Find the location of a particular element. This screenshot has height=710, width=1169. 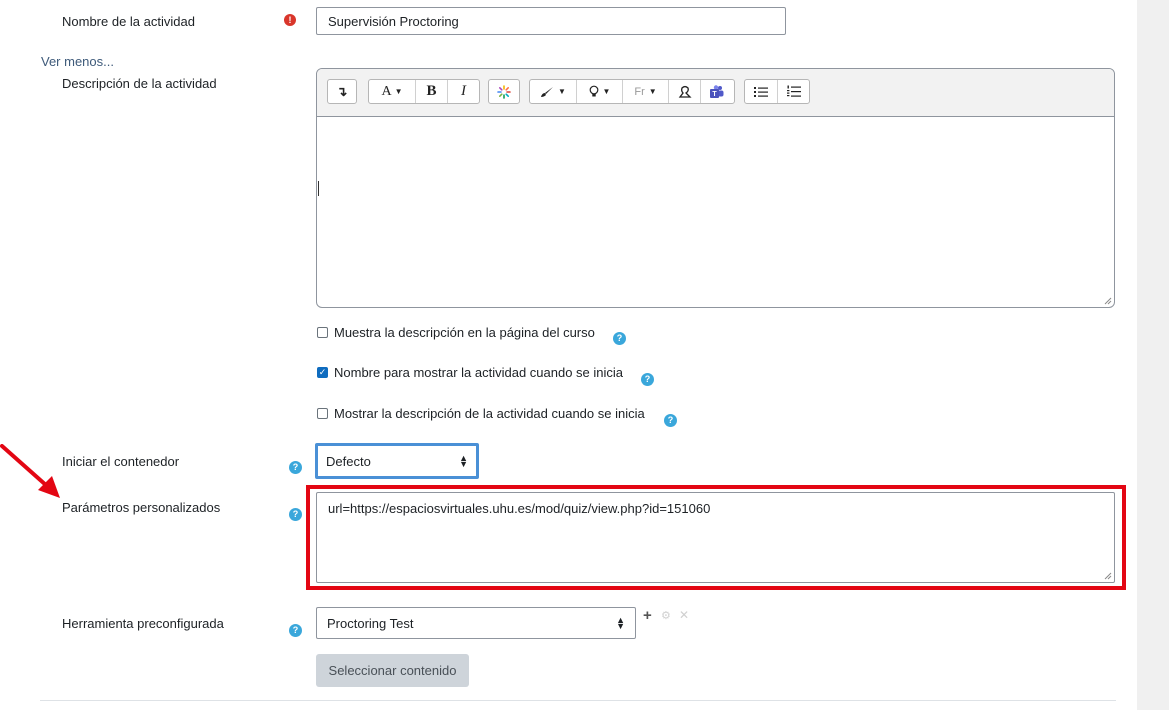

annotation-arrow-icon is located at coordinates (30, 471).